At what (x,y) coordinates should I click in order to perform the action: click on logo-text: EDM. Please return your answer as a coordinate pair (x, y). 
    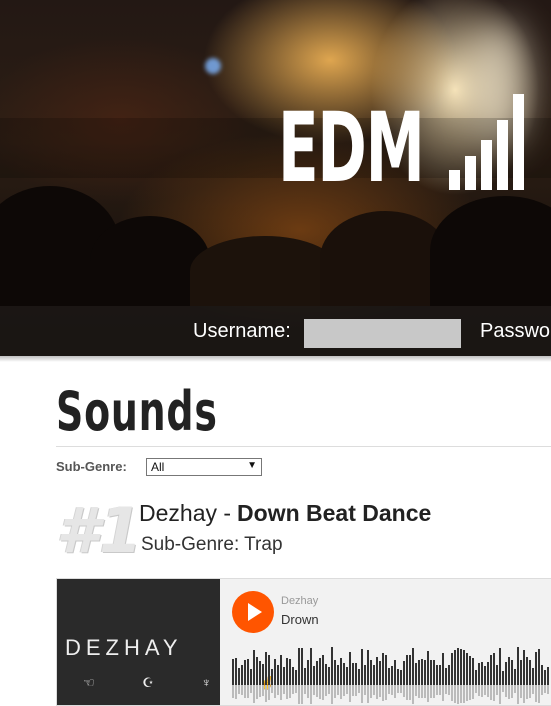
    Looking at the image, I should click on (351, 148).